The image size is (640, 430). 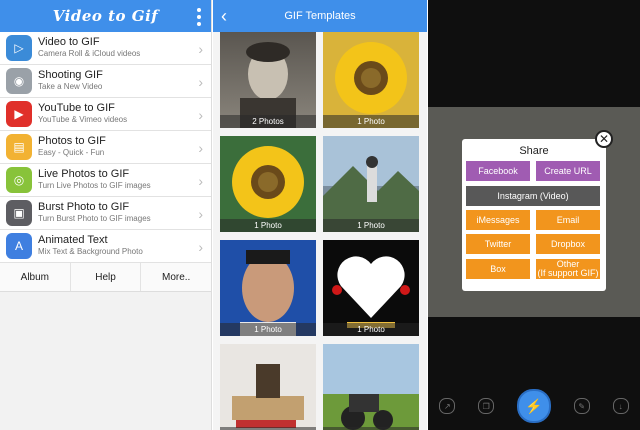 What do you see at coordinates (94, 185) in the screenshot?
I see `menu-item-subtitle: Turn Live Photos to GIF images` at bounding box center [94, 185].